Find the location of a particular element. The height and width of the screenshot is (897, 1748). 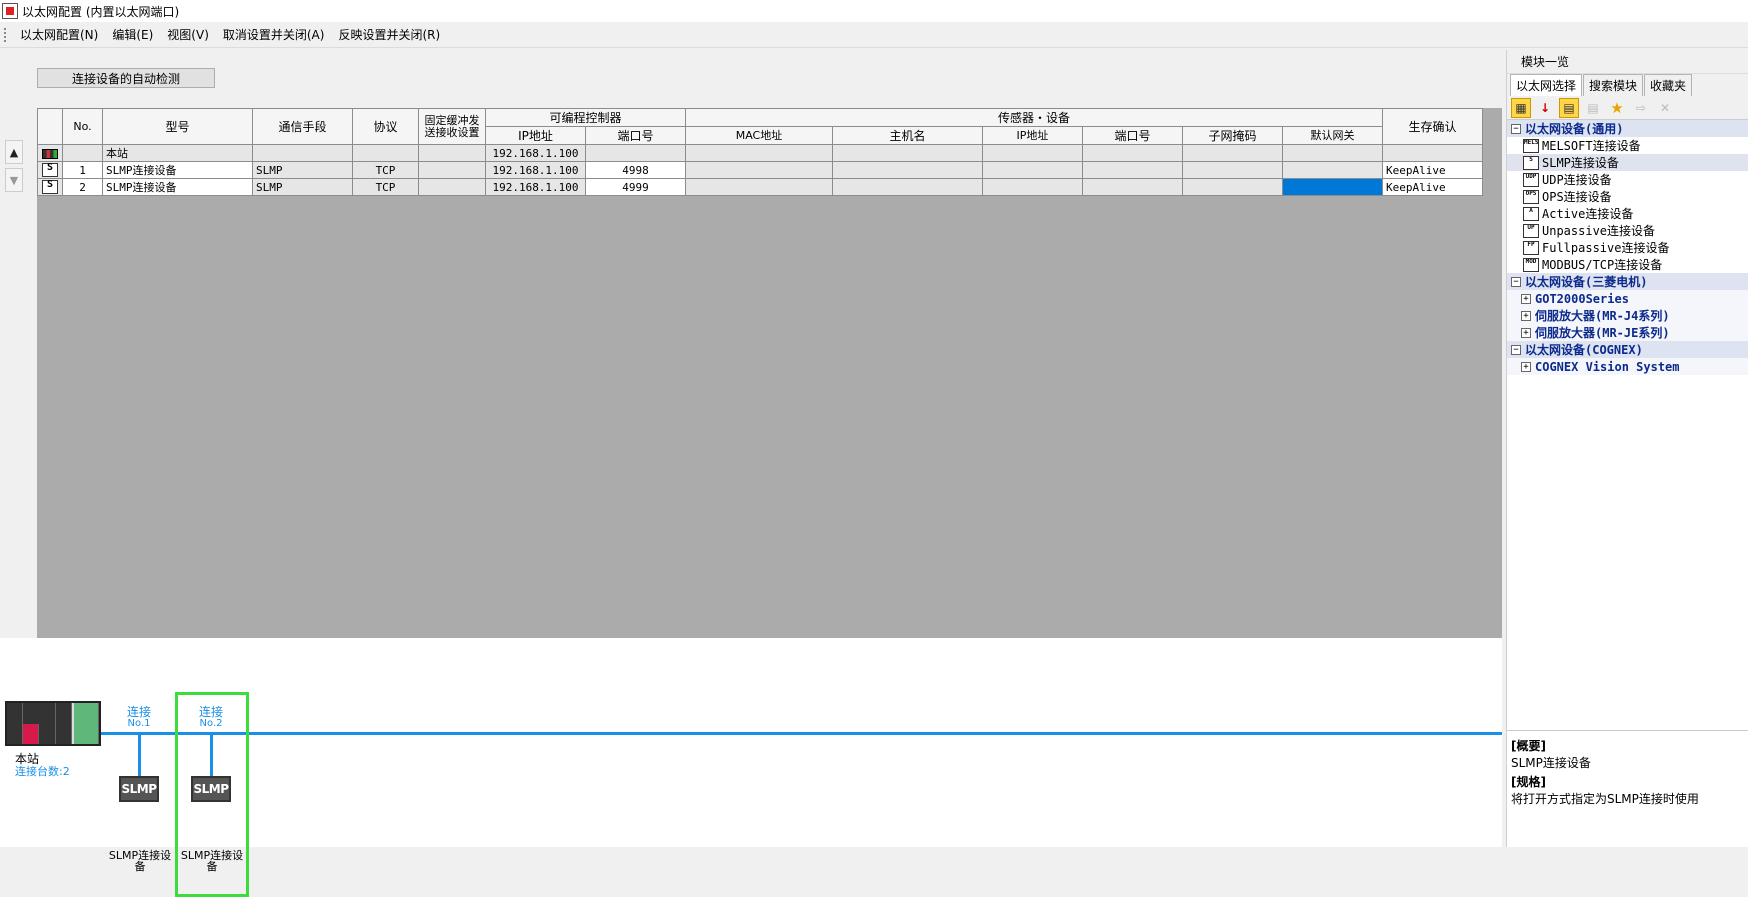

add-favorite-icon: ⇨ is located at coordinates (1641, 108).